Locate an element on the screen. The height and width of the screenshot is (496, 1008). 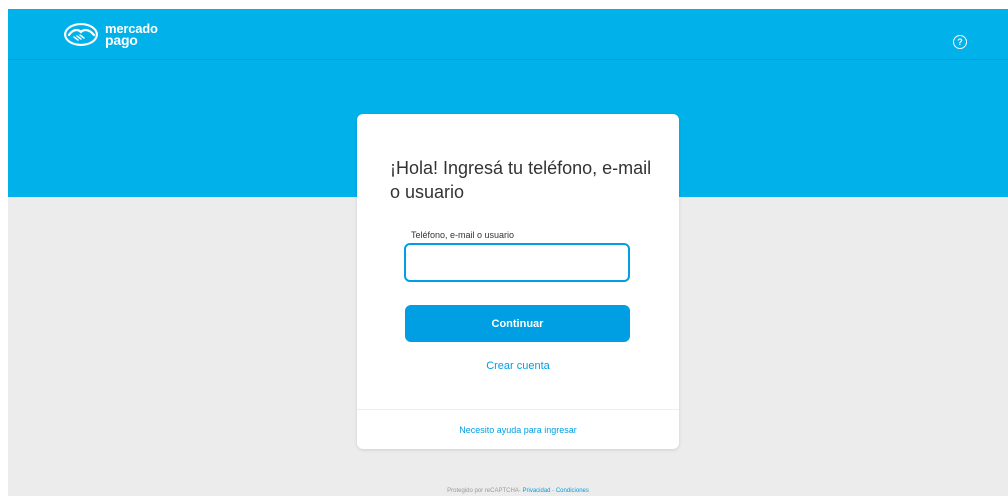
create-account-link: Crear cuenta is located at coordinates (518, 366).